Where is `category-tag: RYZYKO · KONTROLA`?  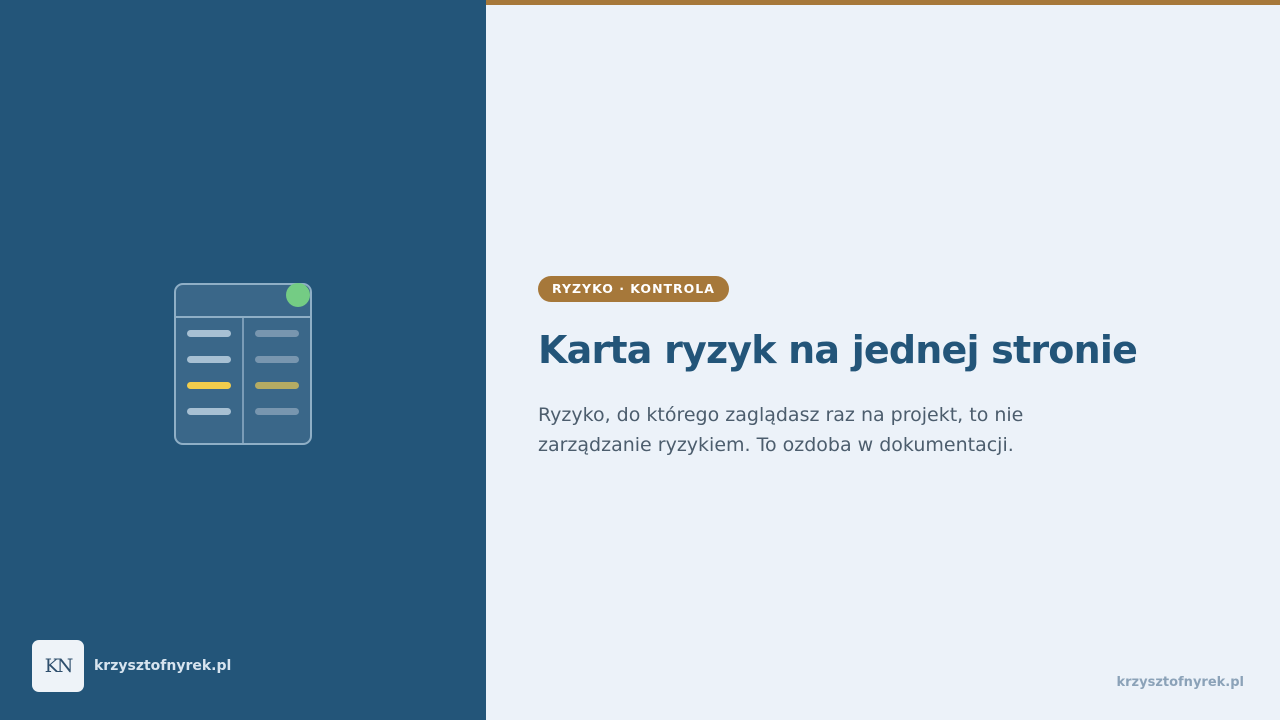 category-tag: RYZYKO · KONTROLA is located at coordinates (633, 289).